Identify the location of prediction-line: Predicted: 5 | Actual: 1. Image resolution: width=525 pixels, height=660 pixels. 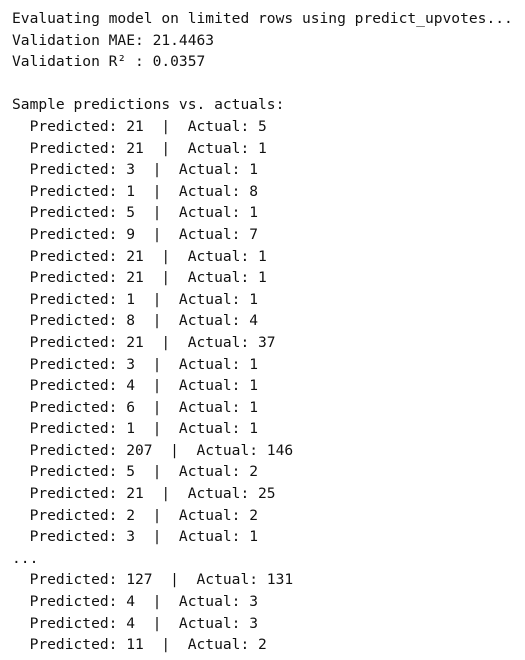
(135, 213).